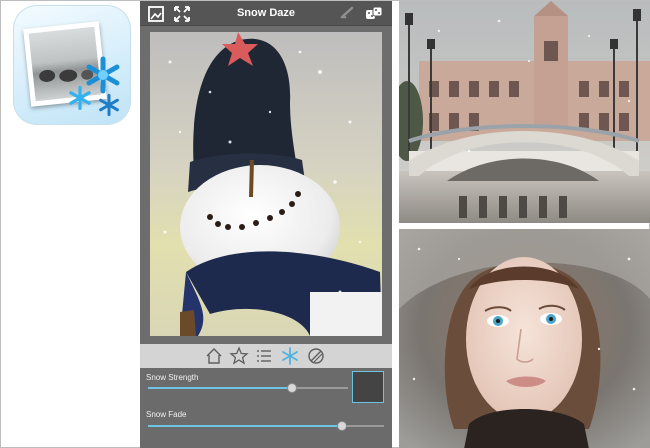  Describe the element at coordinates (172, 377) in the screenshot. I see `snow-strength-label: Snow Strength` at that location.